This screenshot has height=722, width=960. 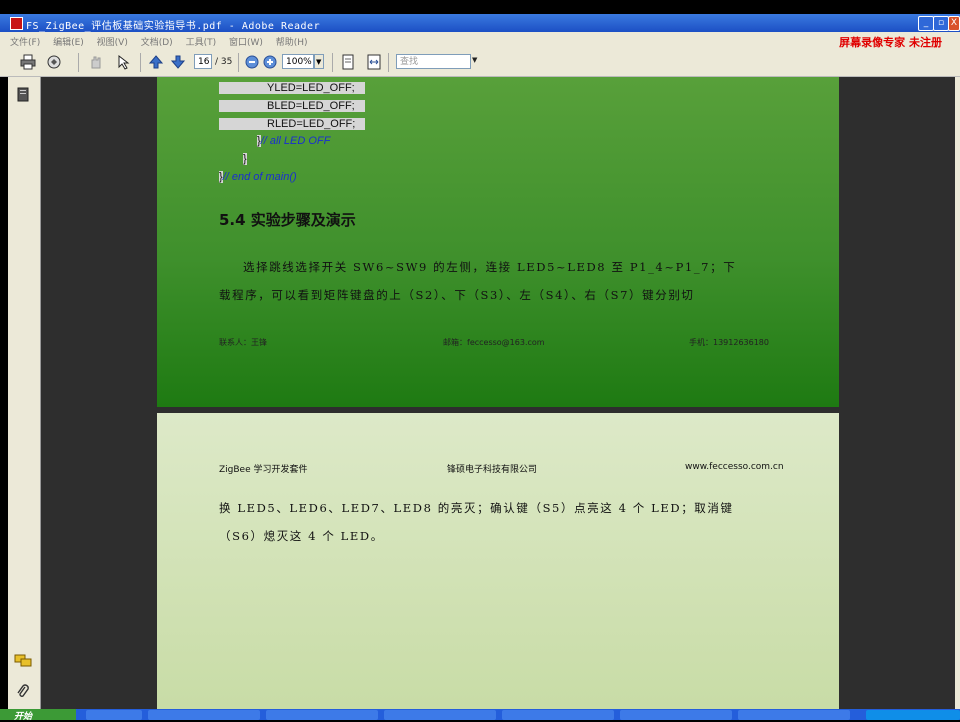 I want to click on paragraph-line: 载程序，可以看到矩阵键盘的上（S2）、下（S3）、左（S4）、右（S7）键分别切, so click(x=457, y=295).